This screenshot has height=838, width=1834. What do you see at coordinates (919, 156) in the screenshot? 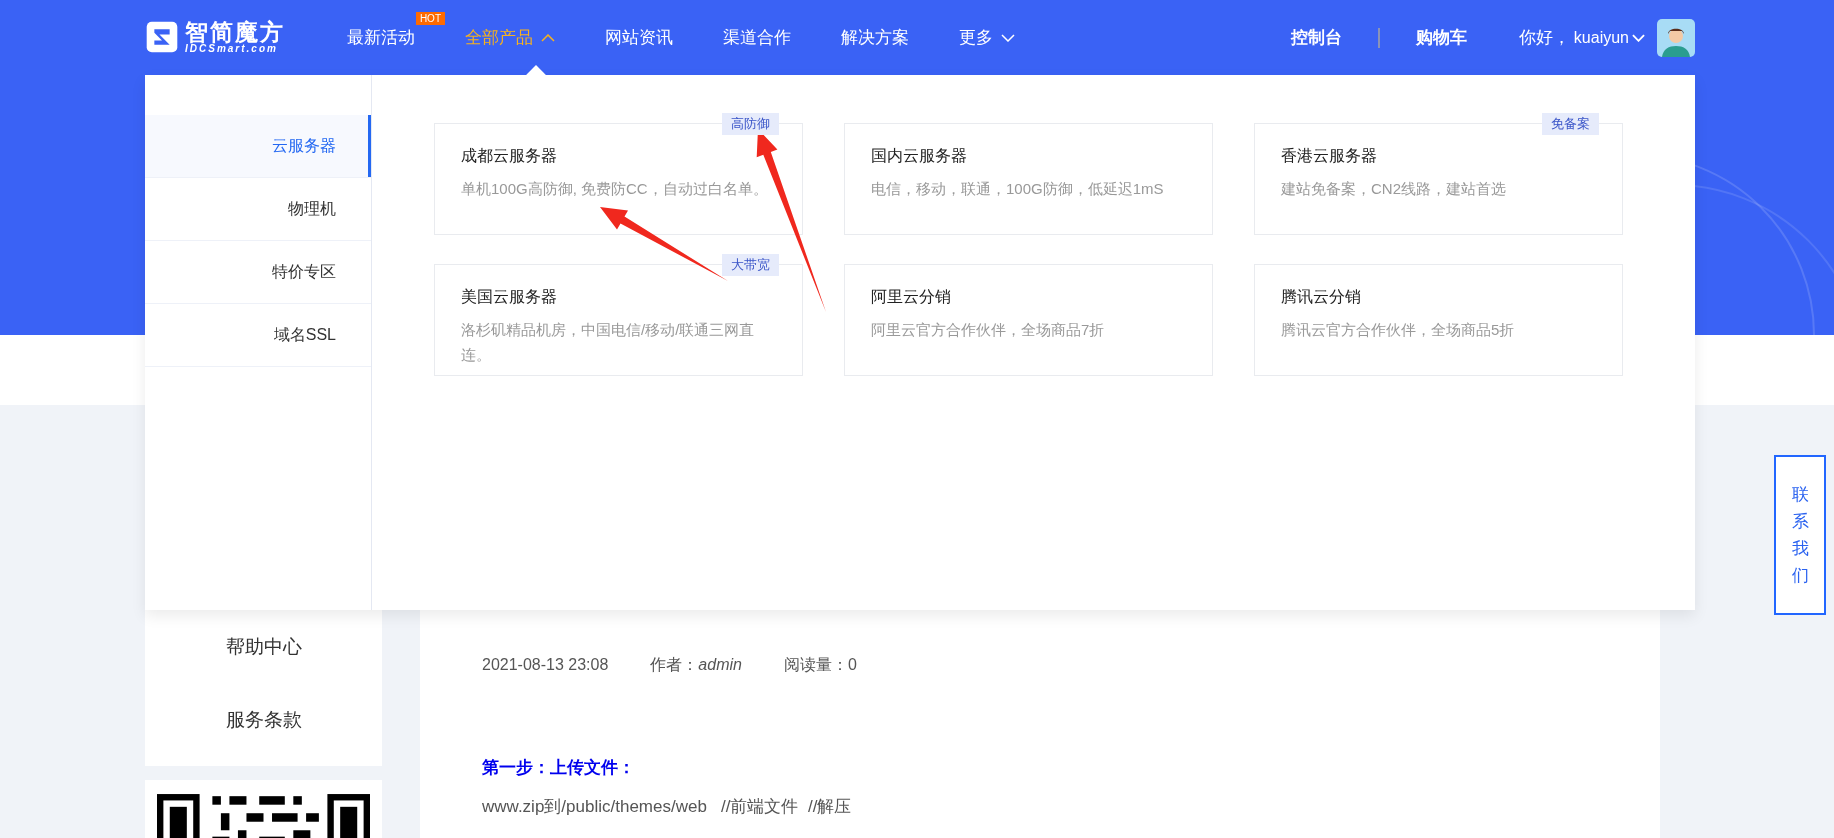
I see `product-title: 国内云服务器` at bounding box center [919, 156].